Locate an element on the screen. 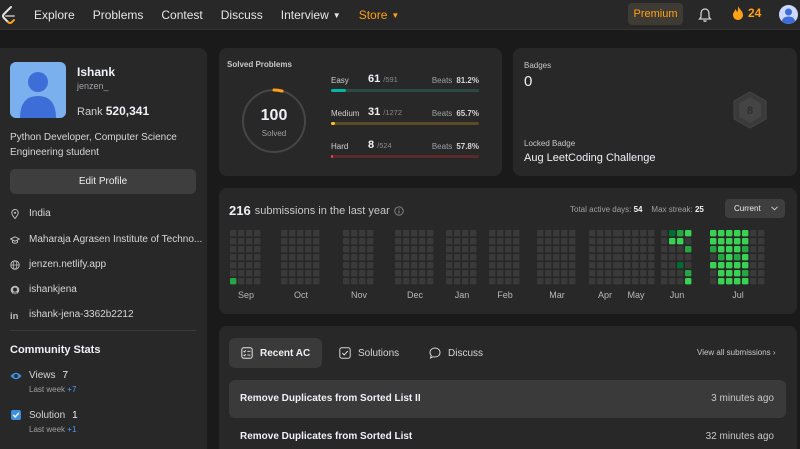 Image resolution: width=800 pixels, height=449 pixels. submission-title: Remove Duplicates from Sorted List is located at coordinates (326, 436).